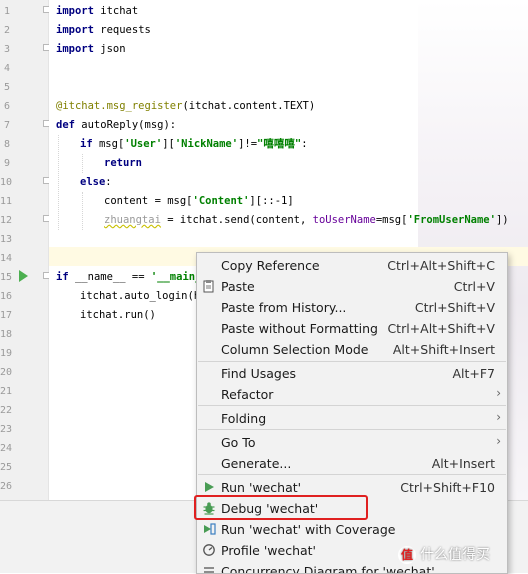 The height and width of the screenshot is (574, 528). What do you see at coordinates (352, 418) in the screenshot?
I see `menu-item-folding: Folding ›` at bounding box center [352, 418].